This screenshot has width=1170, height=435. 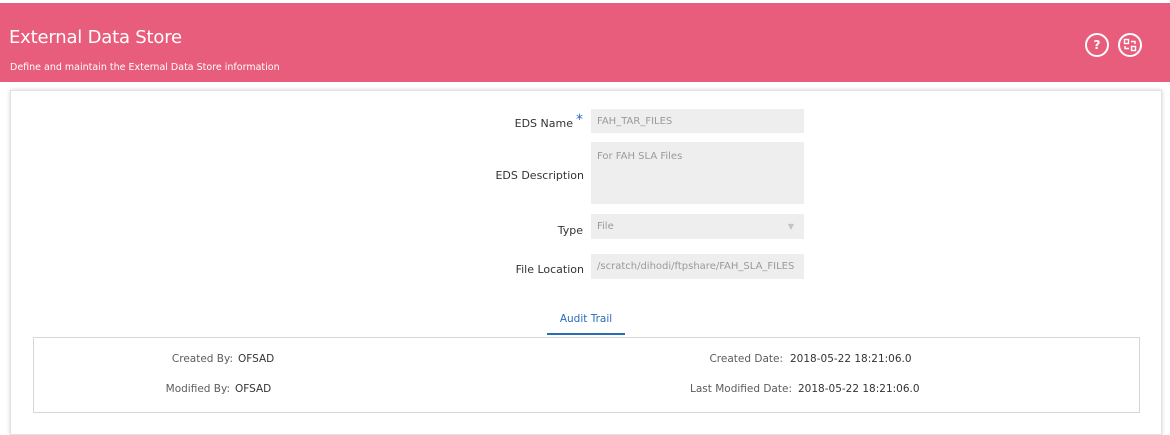 What do you see at coordinates (256, 359) in the screenshot?
I see `created-by-value: OFSAD` at bounding box center [256, 359].